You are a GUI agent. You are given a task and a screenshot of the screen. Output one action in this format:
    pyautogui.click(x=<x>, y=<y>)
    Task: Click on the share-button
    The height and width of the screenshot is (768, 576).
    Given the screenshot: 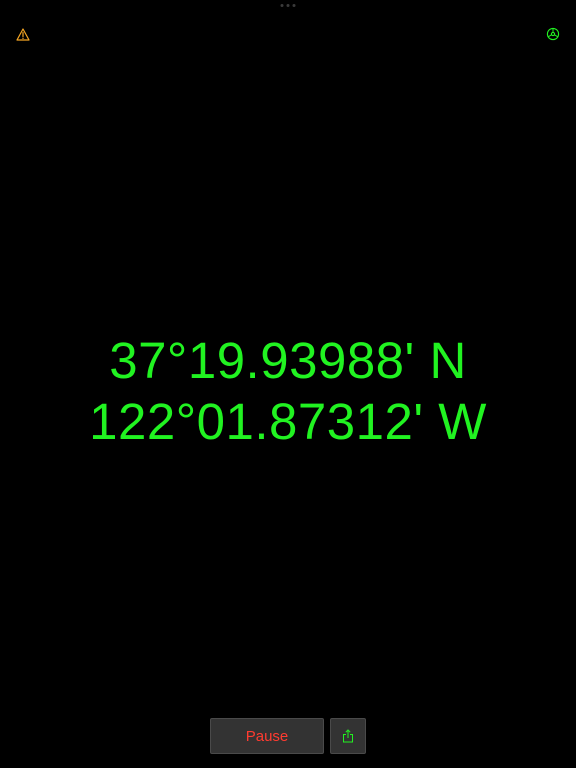 What is the action you would take?
    pyautogui.click(x=348, y=736)
    